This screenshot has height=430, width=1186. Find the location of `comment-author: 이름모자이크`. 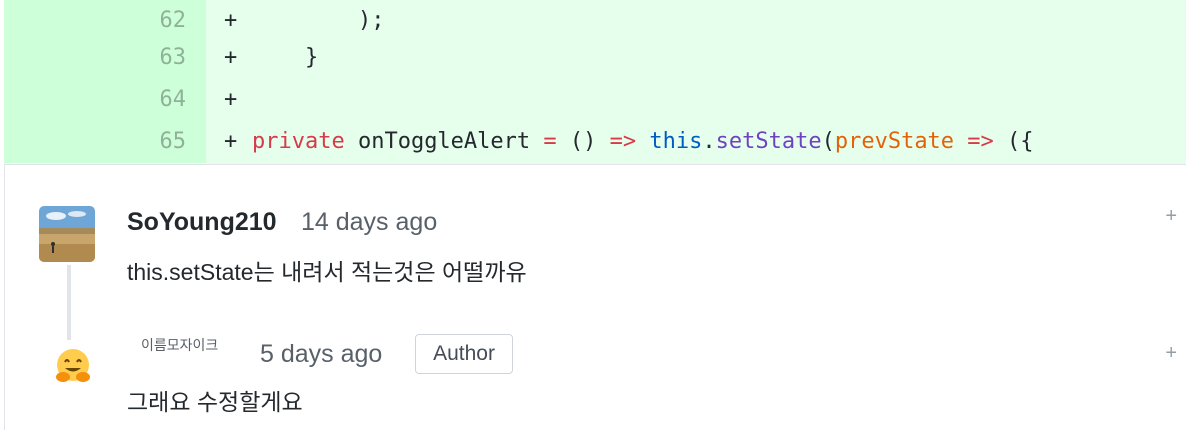

comment-author: 이름모자이크 is located at coordinates (179, 345).